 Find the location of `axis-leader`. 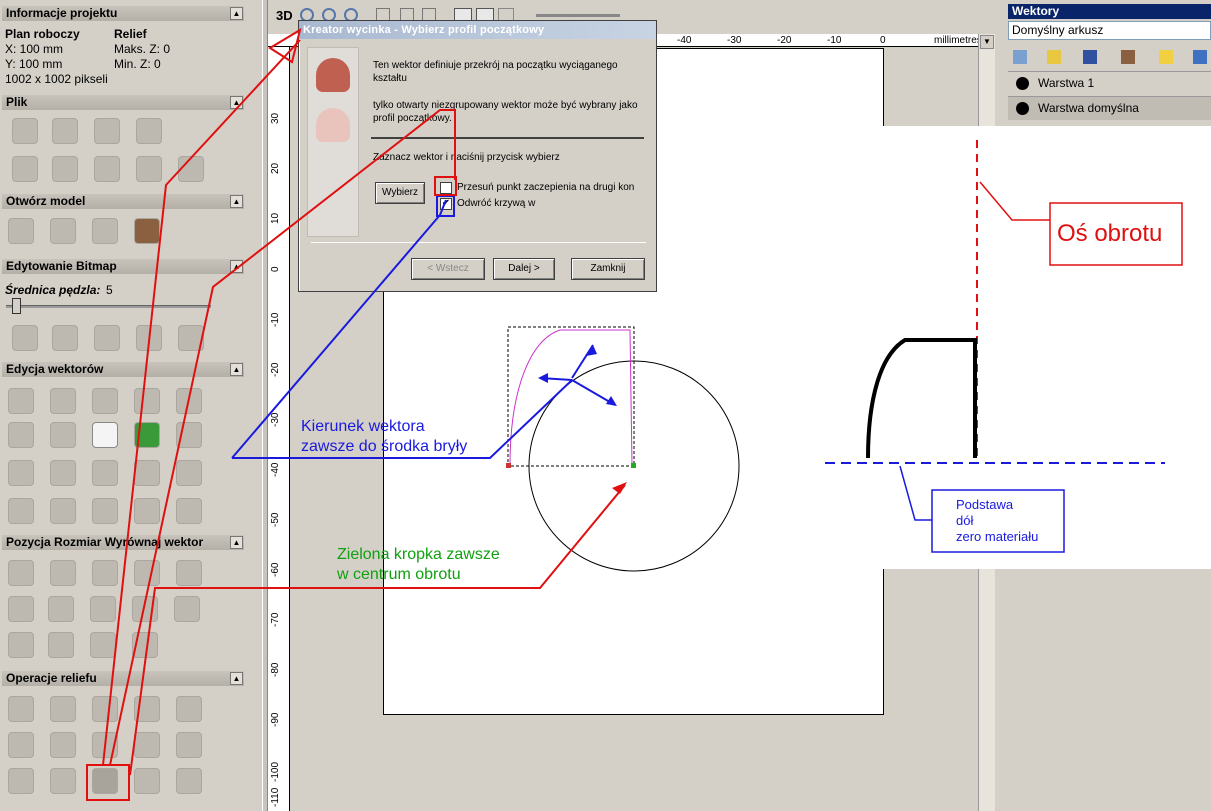

axis-leader is located at coordinates (1014, 201).